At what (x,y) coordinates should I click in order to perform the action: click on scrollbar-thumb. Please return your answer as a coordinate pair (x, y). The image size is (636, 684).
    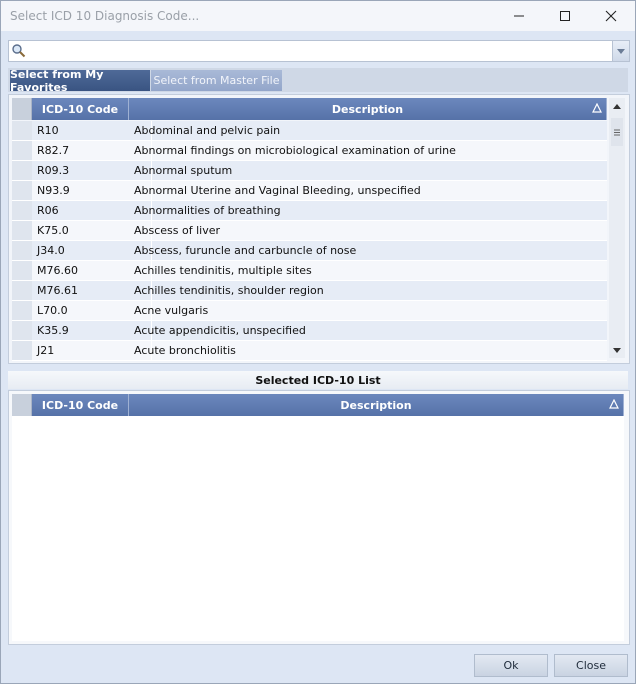
    Looking at the image, I should click on (617, 132).